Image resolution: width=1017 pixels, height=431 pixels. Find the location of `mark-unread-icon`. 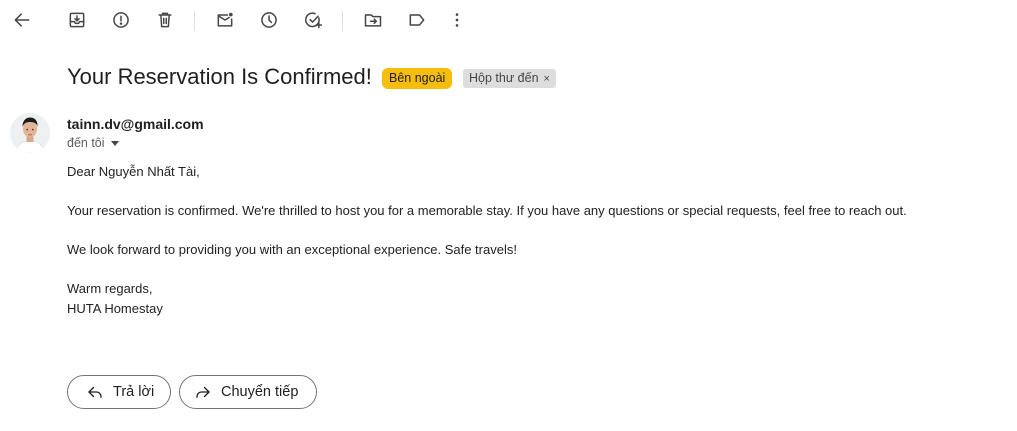

mark-unread-icon is located at coordinates (225, 20).